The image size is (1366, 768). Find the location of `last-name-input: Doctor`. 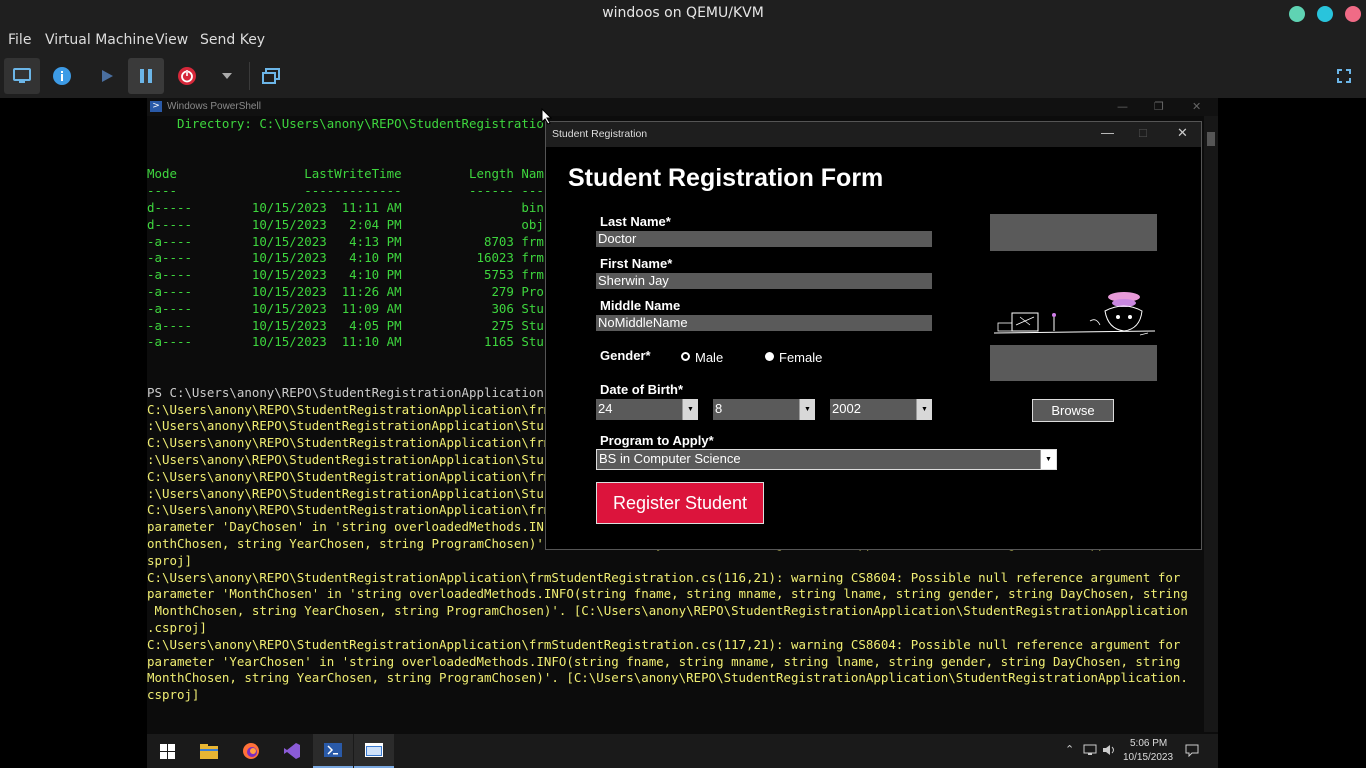

last-name-input: Doctor is located at coordinates (764, 239).